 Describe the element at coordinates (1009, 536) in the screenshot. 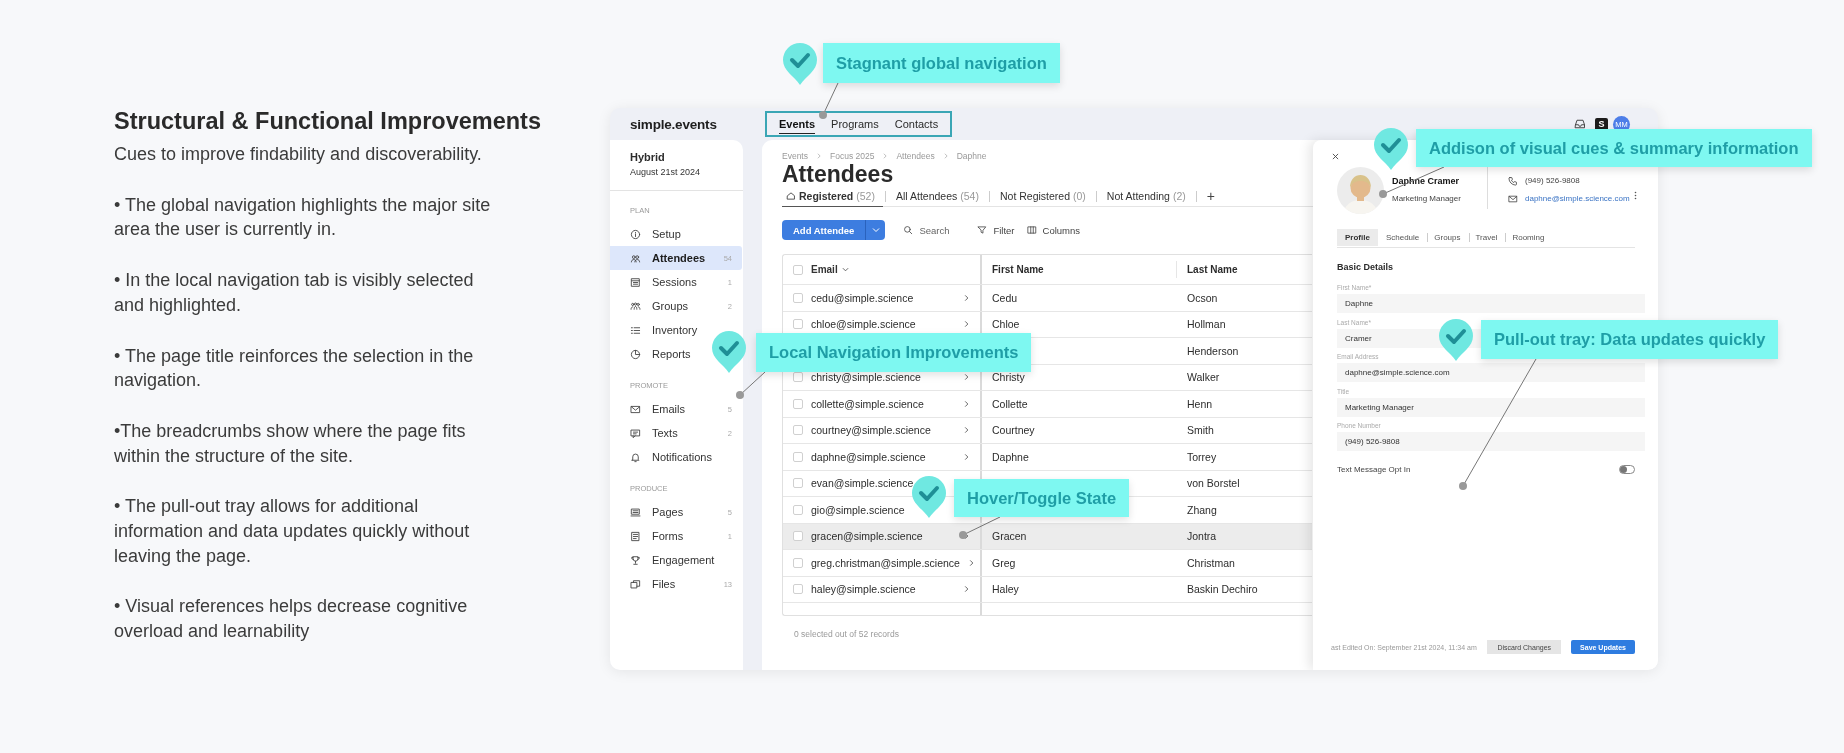

I see `table-cell: Gracen` at that location.